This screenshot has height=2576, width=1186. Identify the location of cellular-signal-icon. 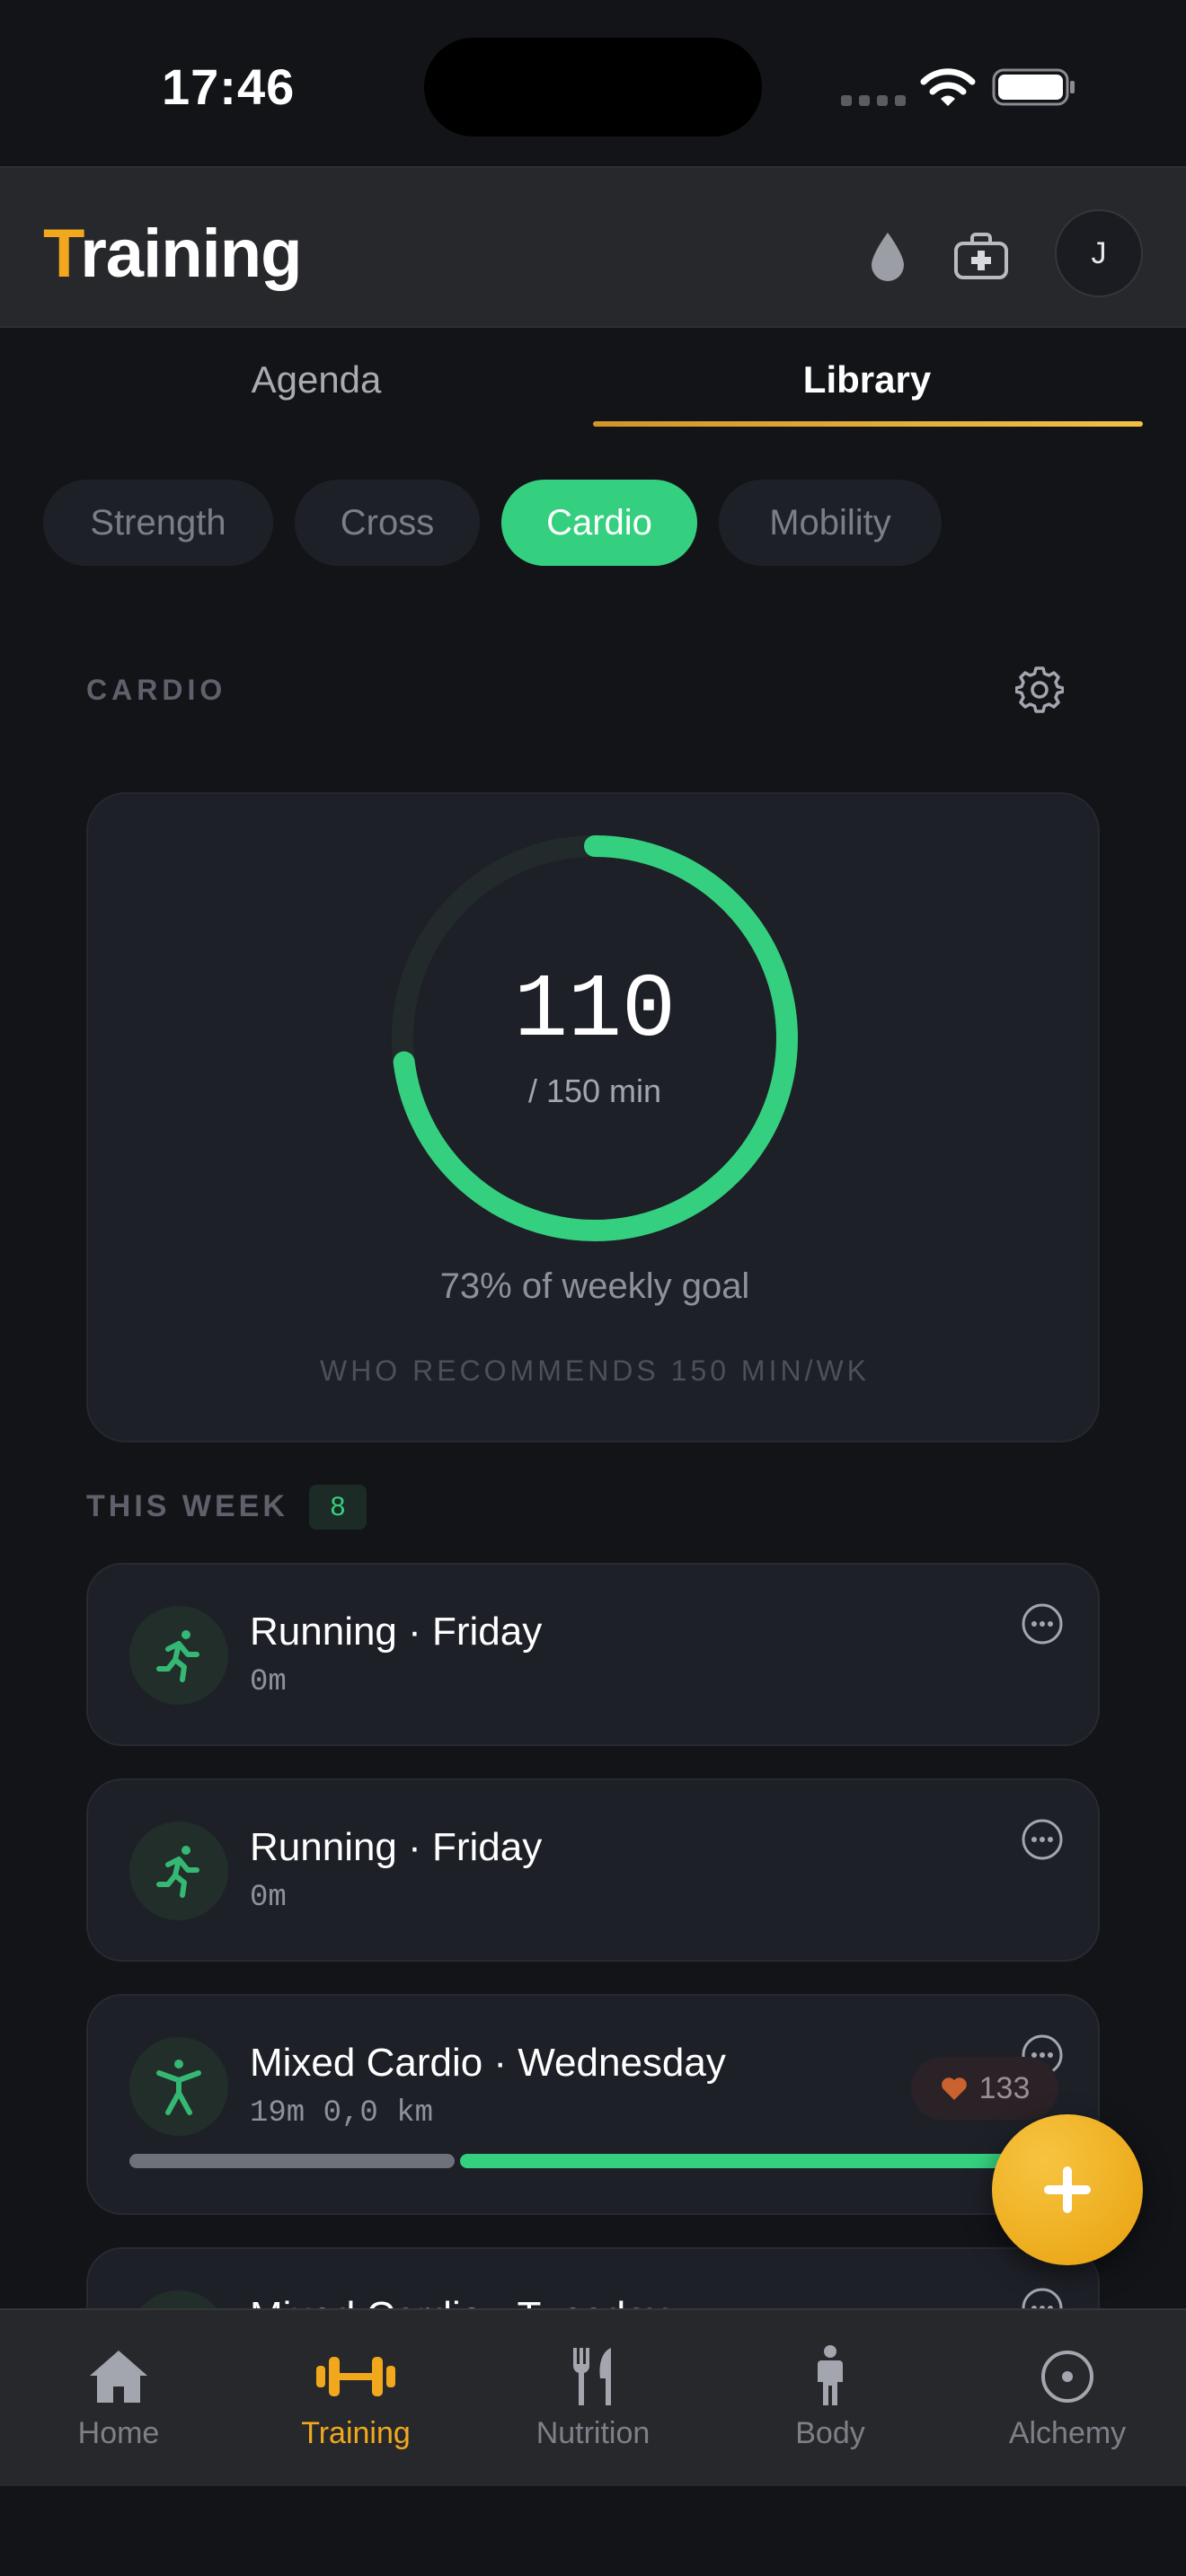
(873, 100).